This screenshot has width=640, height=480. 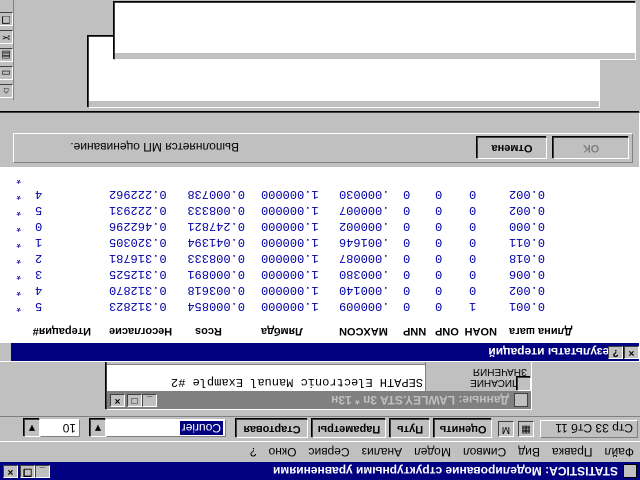 What do you see at coordinates (447, 331) in the screenshot?
I see `col-header-6: ONP` at bounding box center [447, 331].